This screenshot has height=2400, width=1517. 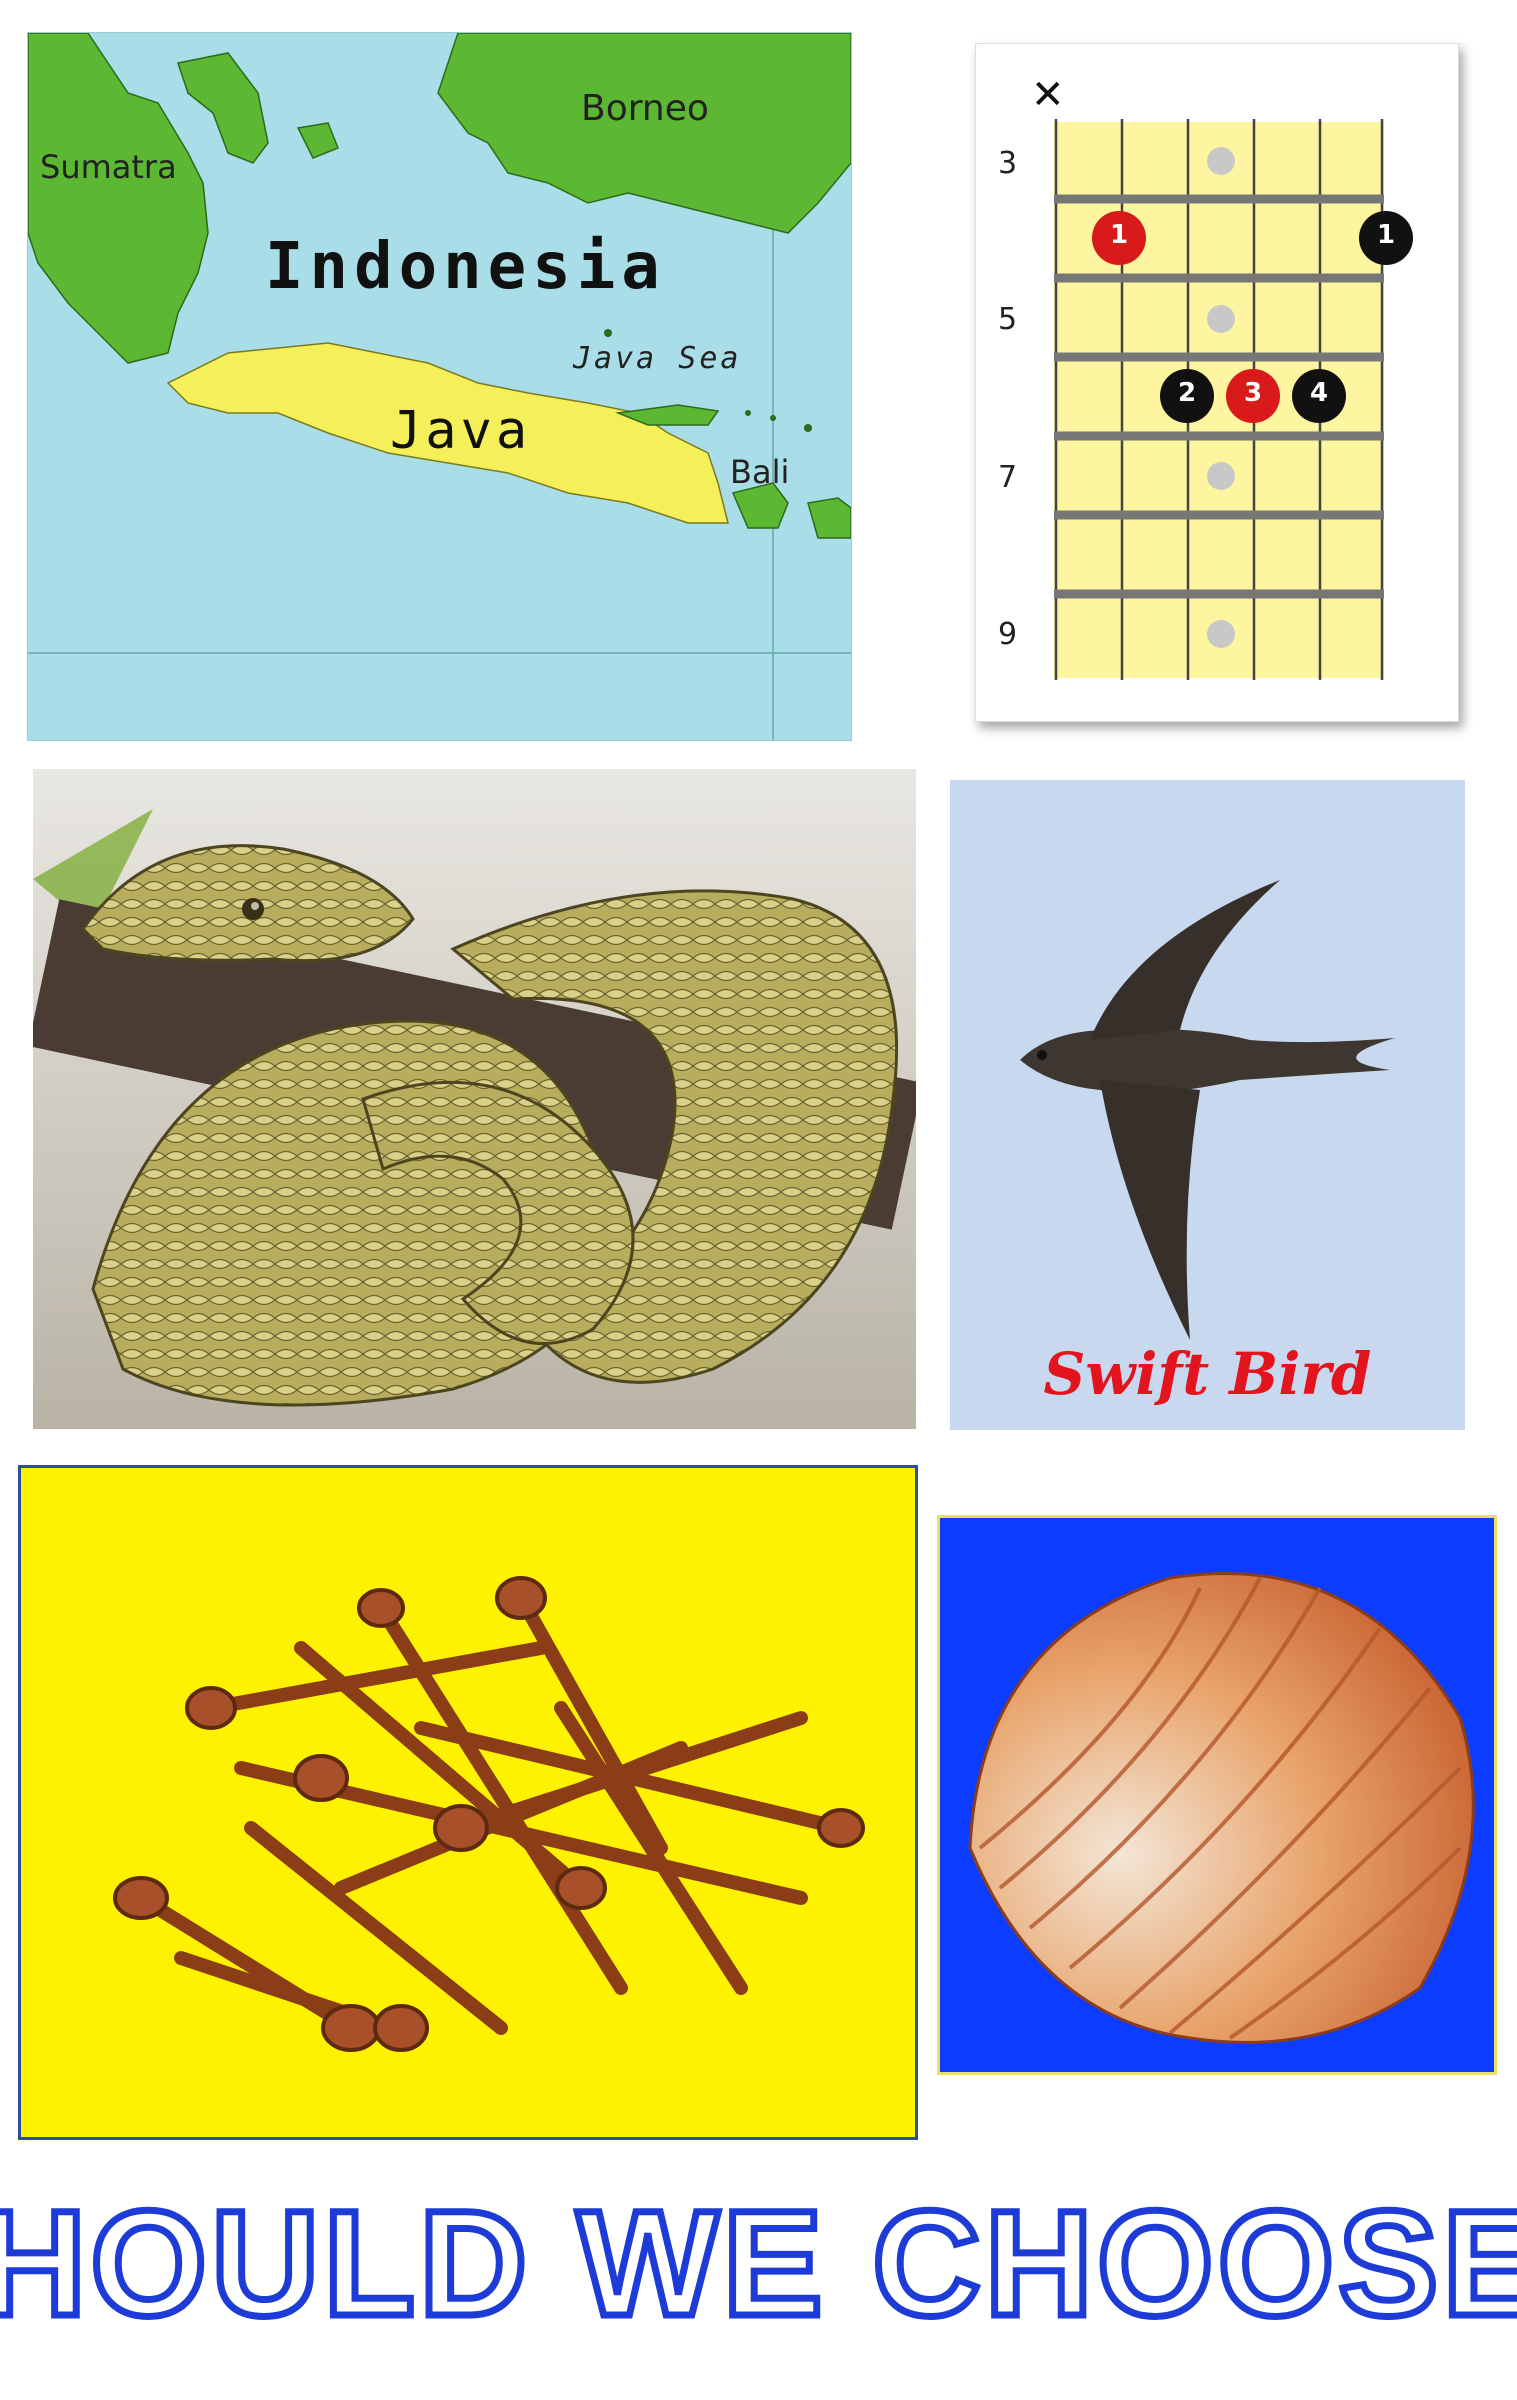 What do you see at coordinates (1233, 399) in the screenshot?
I see `fretboard-graphic` at bounding box center [1233, 399].